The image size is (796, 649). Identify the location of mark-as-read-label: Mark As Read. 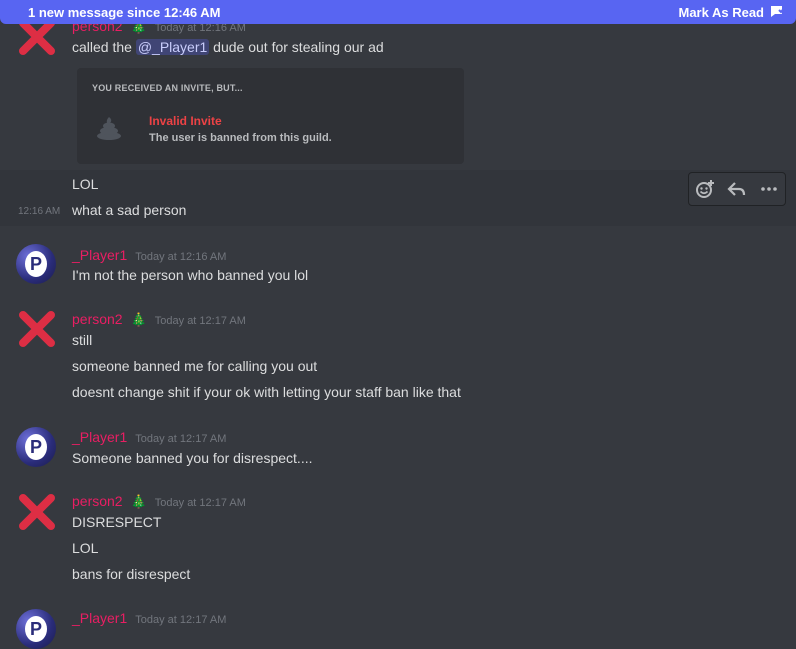
(721, 12).